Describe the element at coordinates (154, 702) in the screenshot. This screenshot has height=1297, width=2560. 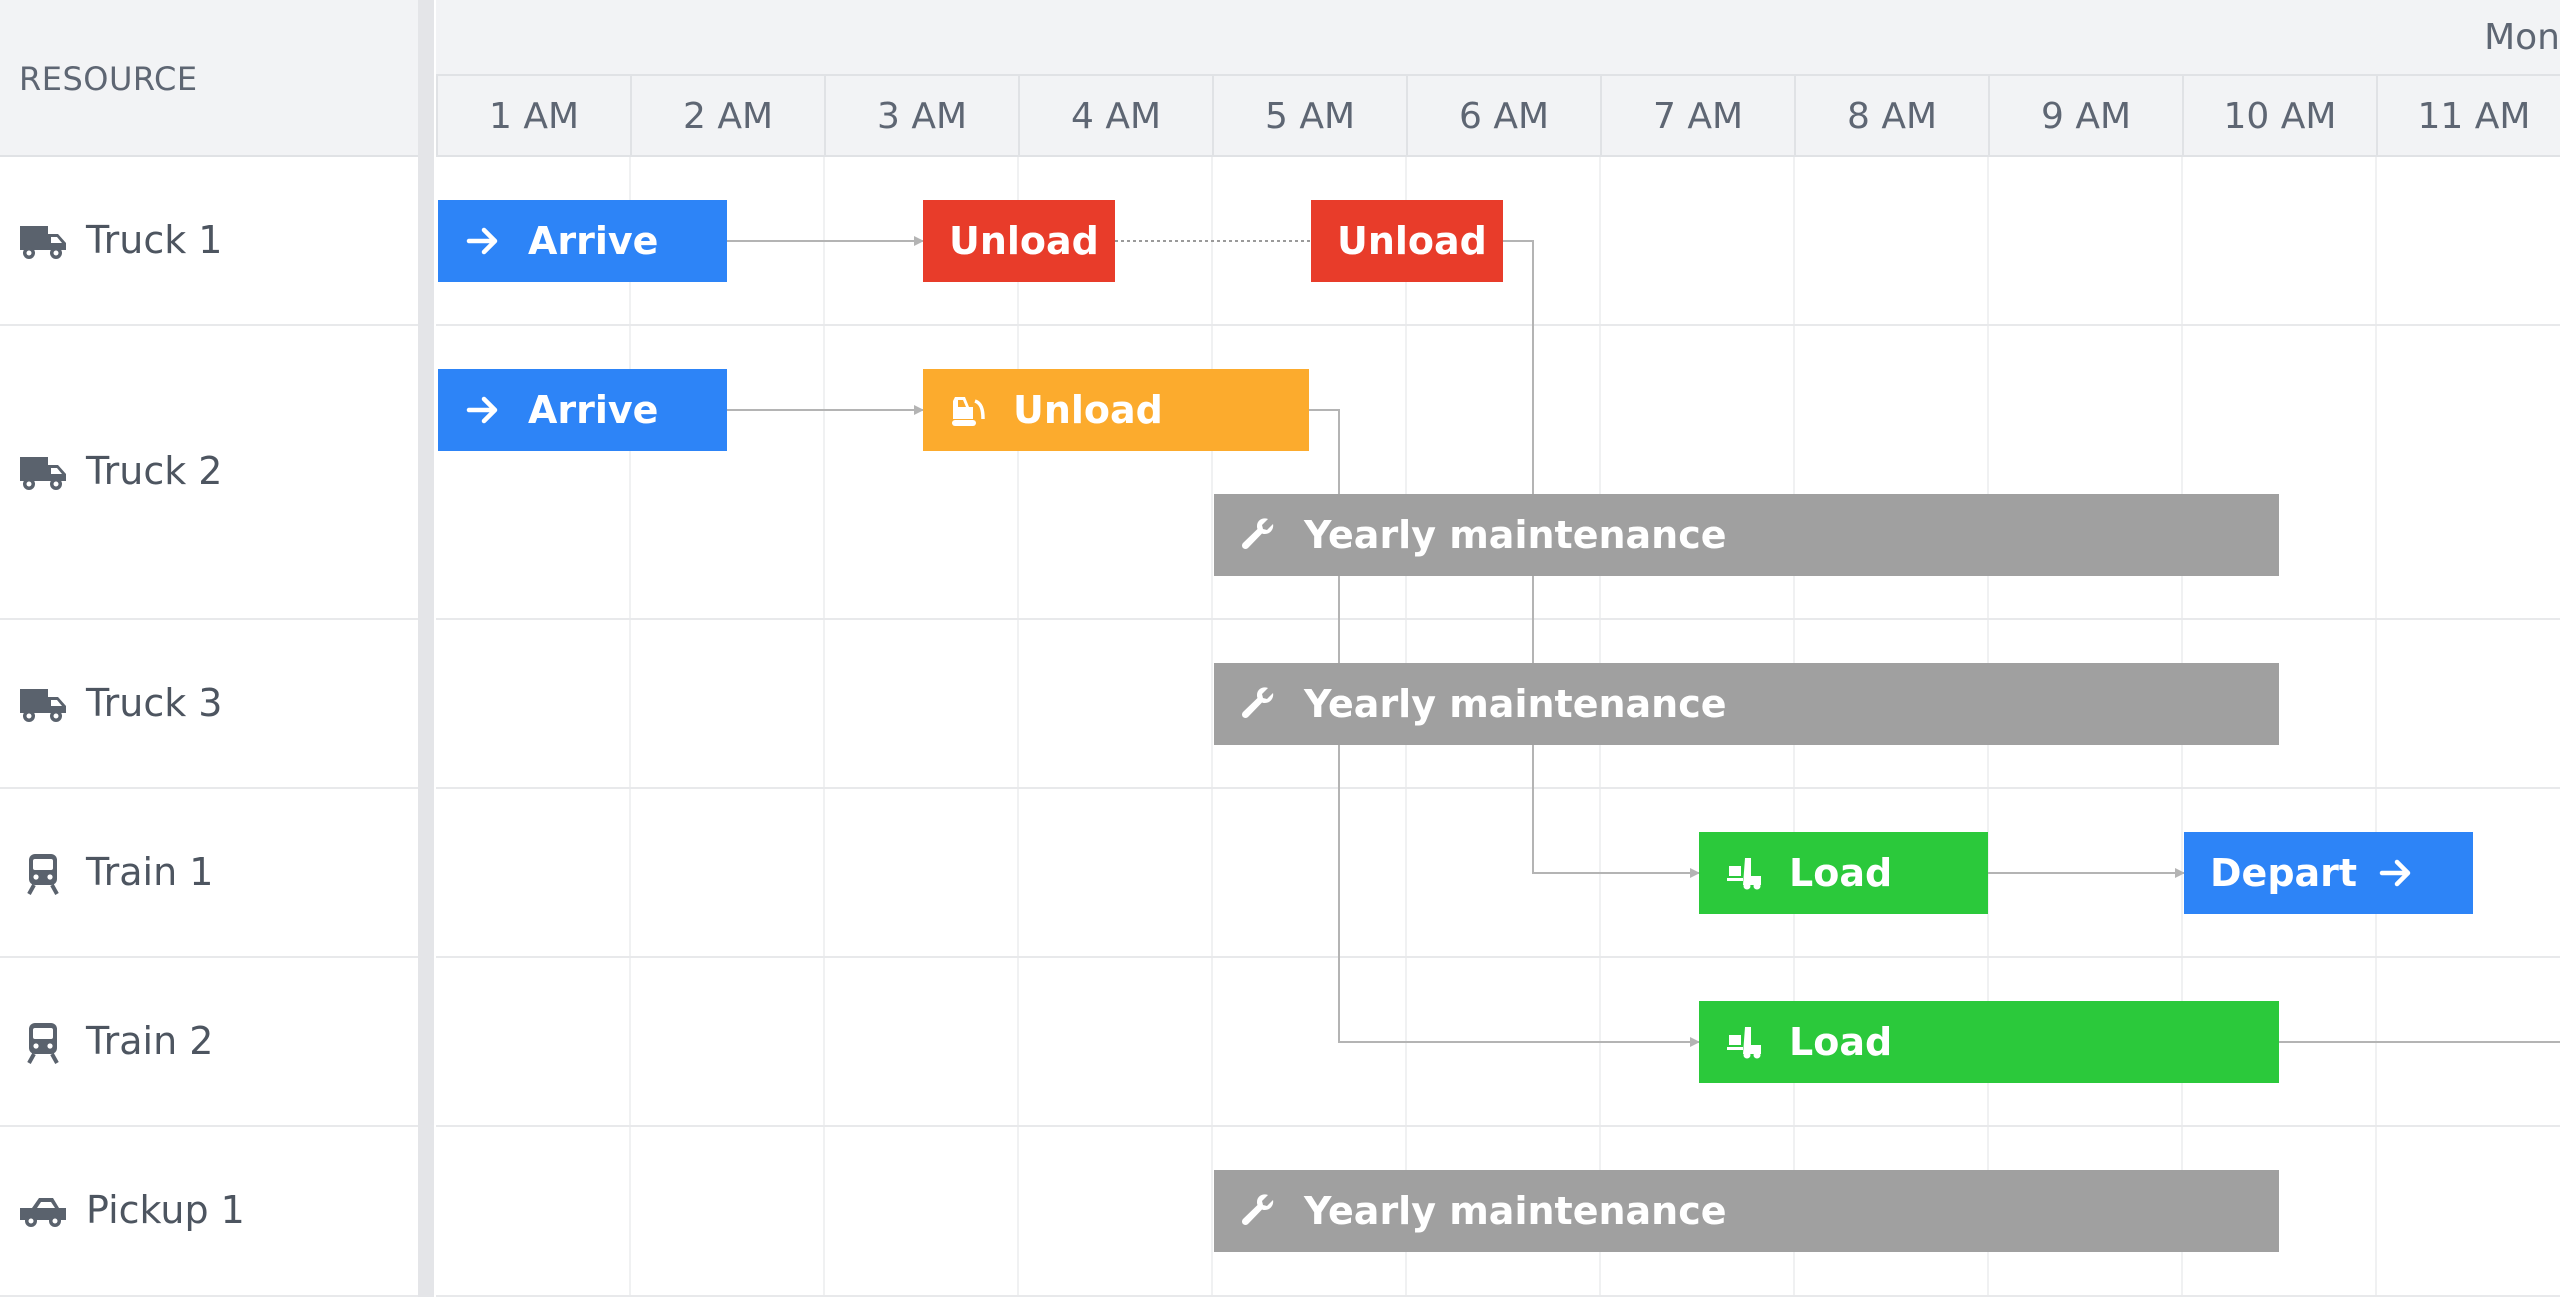
I see `resource-name: Truck 3` at that location.